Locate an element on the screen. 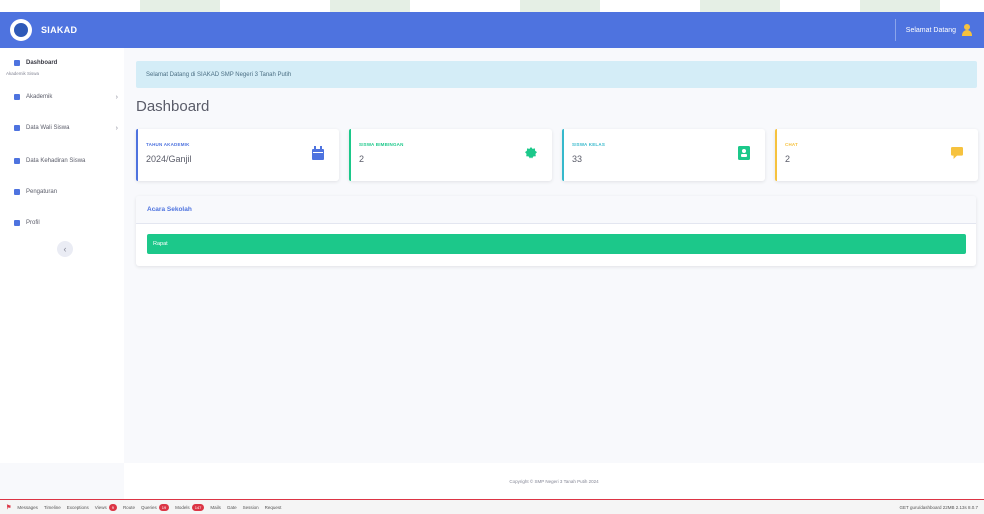 The width and height of the screenshot is (984, 514). sidebar-item-label: Data Kehadiran Siswa is located at coordinates (56, 161).